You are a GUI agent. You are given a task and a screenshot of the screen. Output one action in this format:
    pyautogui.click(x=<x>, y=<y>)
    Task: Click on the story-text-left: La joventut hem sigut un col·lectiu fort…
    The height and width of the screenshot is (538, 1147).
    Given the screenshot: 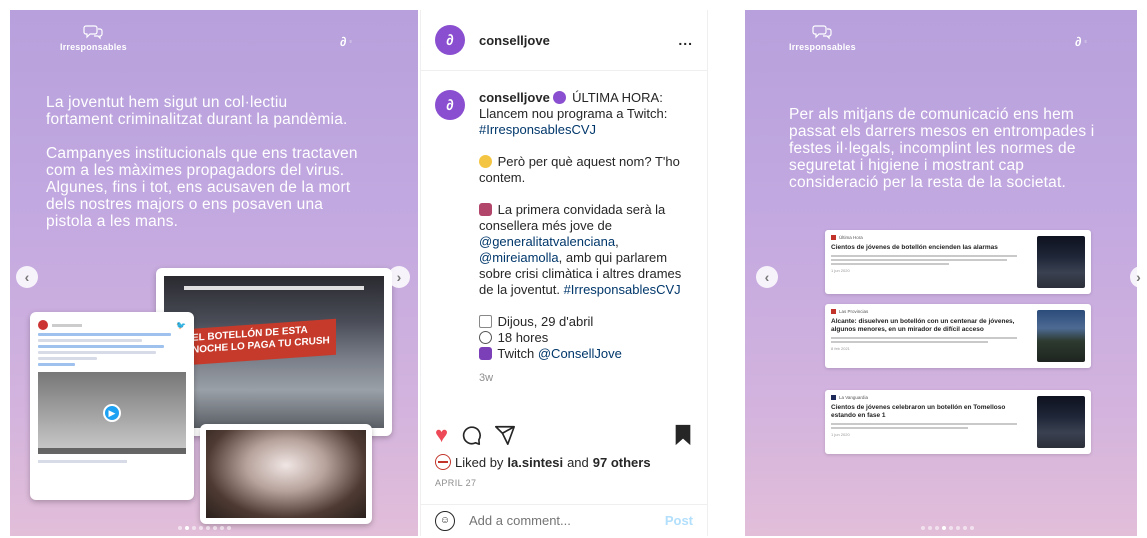 What is the action you would take?
    pyautogui.click(x=202, y=170)
    